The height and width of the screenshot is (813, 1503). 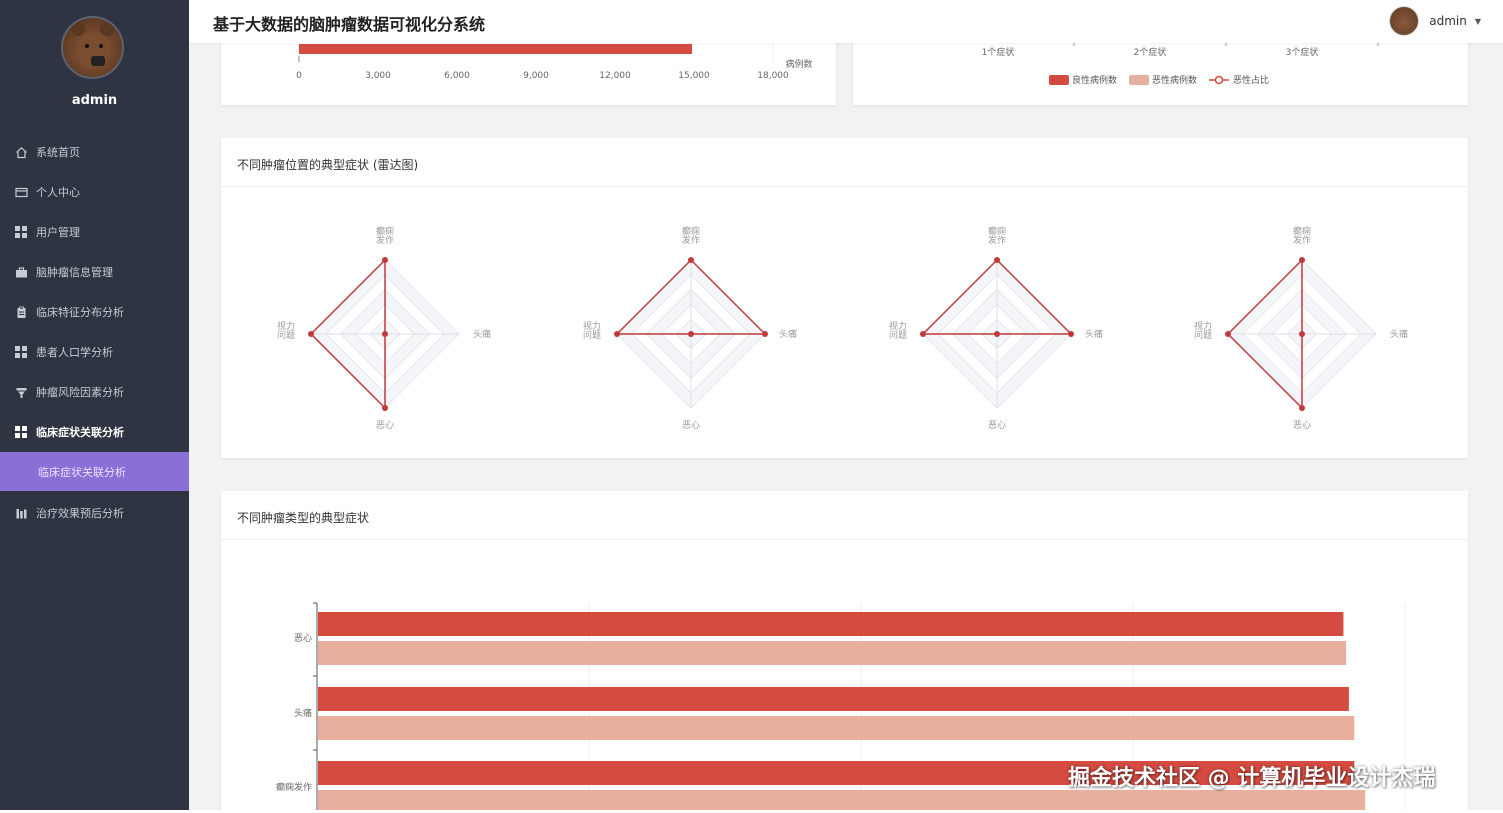 What do you see at coordinates (21, 513) in the screenshot?
I see `bar-chart-icon` at bounding box center [21, 513].